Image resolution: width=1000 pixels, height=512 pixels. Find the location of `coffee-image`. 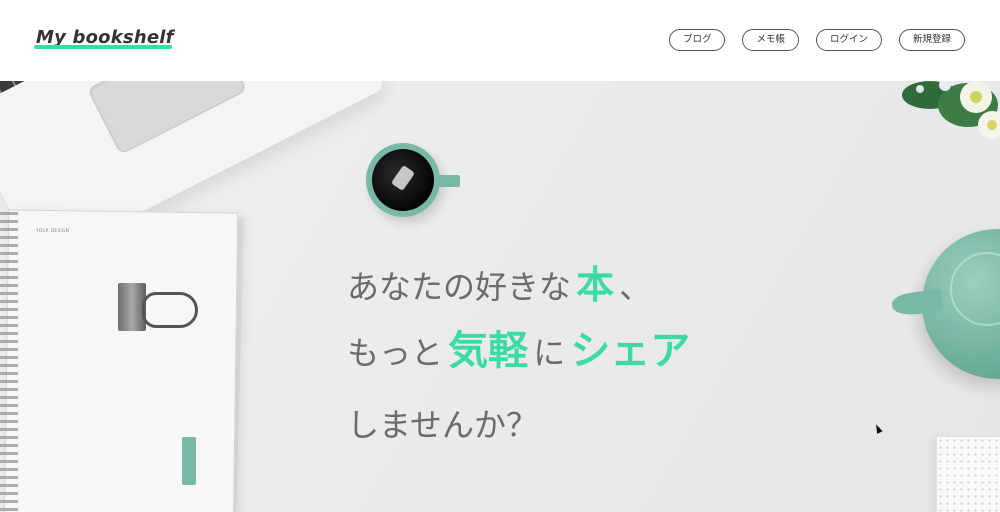

coffee-image is located at coordinates (403, 180).